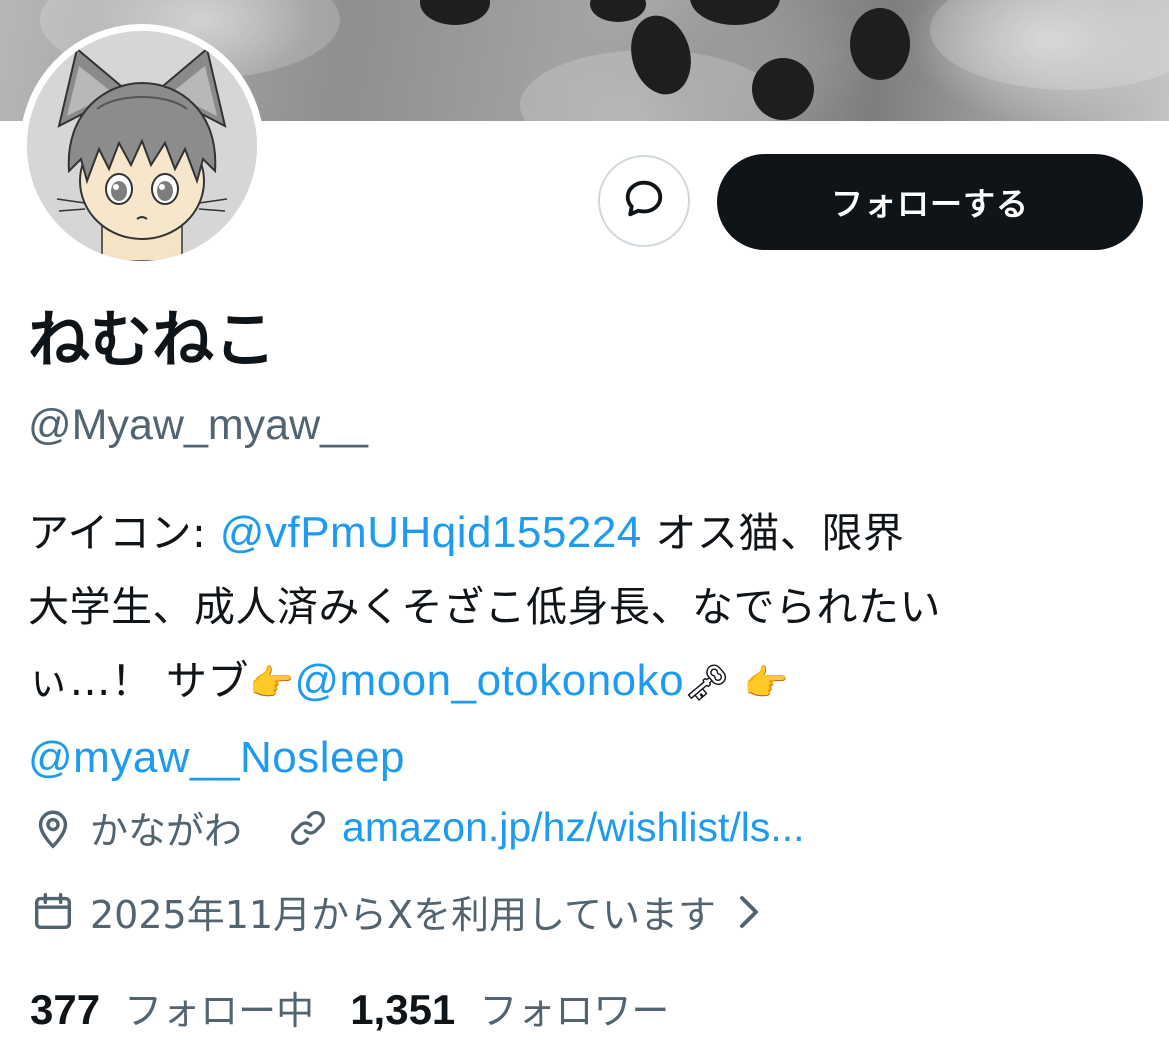 This screenshot has height=1044, width=1169. What do you see at coordinates (1049, 45) in the screenshot?
I see `banner-fold` at bounding box center [1049, 45].